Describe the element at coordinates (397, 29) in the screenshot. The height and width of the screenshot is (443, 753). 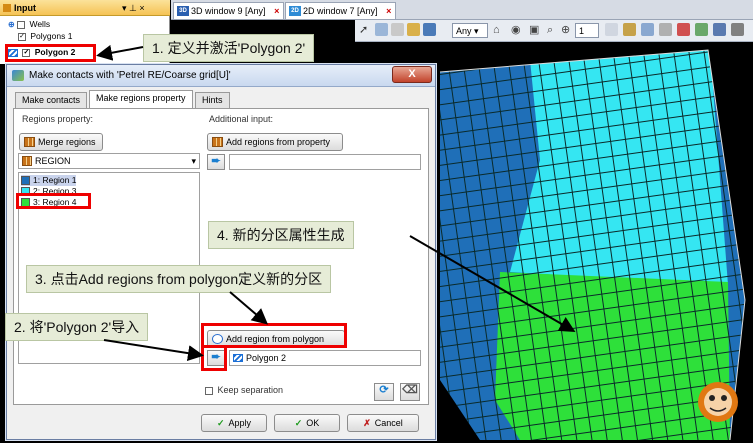
I see `eraser-icon` at that location.